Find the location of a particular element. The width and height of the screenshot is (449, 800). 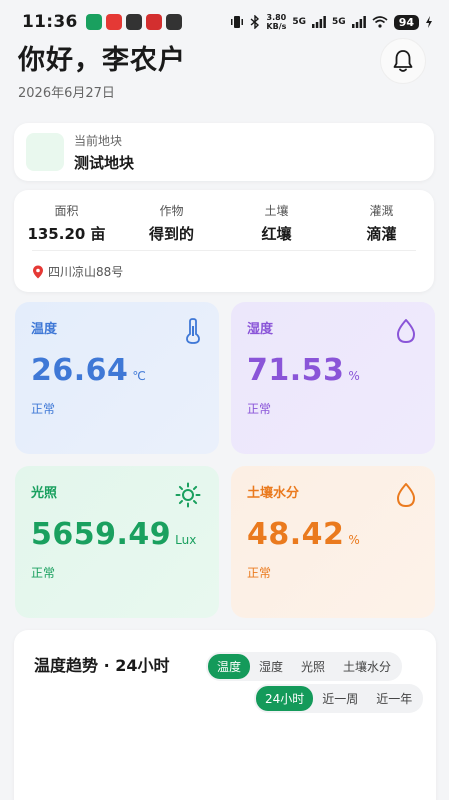

temperature-tile: 温度 26.64 ℃ 正常 is located at coordinates (117, 378).